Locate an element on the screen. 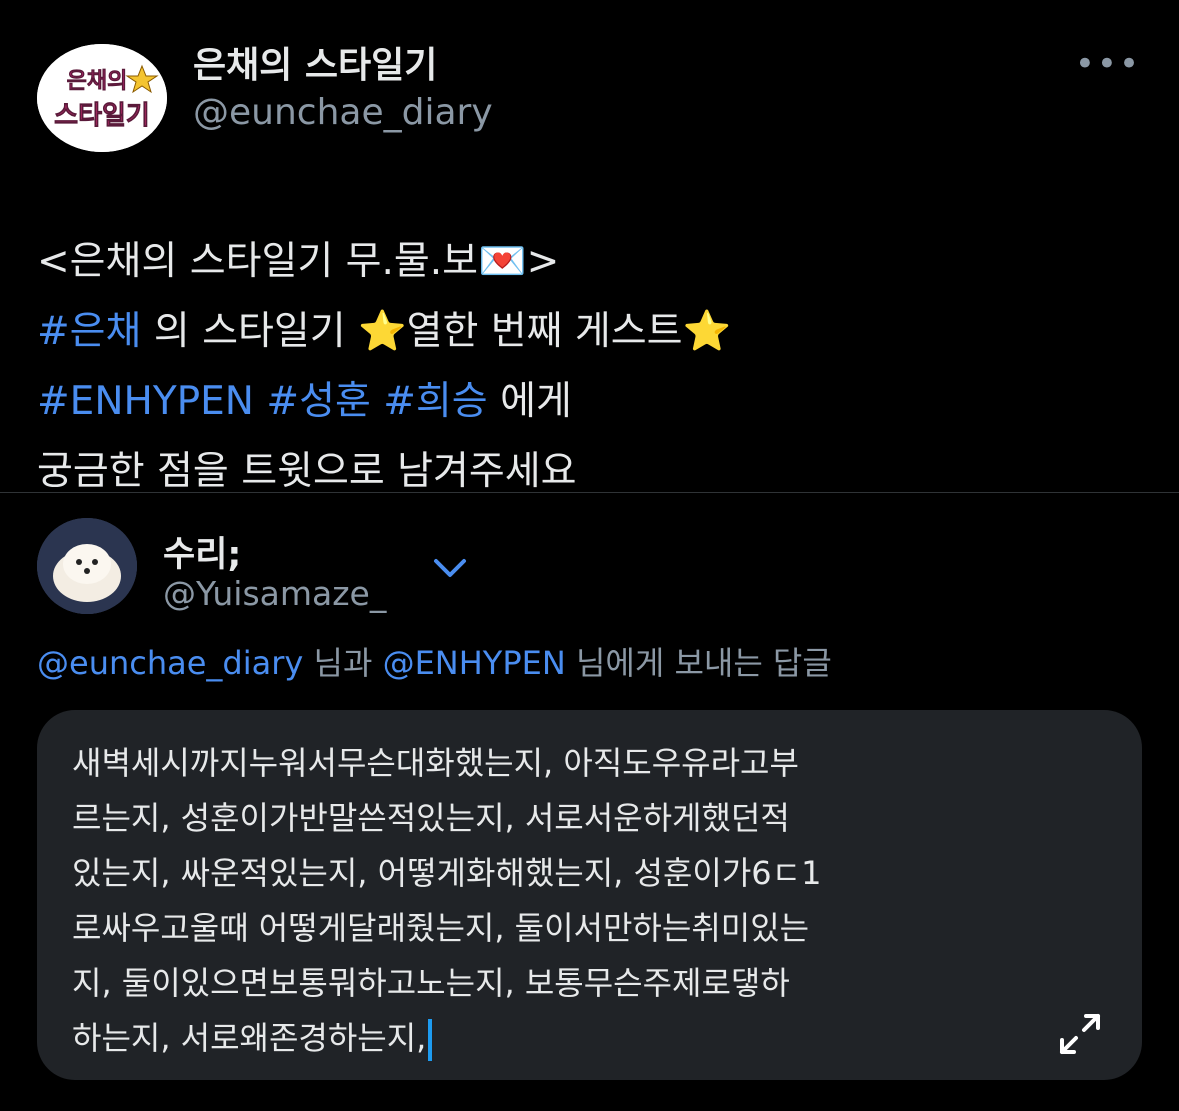  tweet-line-4: 궁금한 점을 트윗으로 남겨주세요 is located at coordinates (307, 472).